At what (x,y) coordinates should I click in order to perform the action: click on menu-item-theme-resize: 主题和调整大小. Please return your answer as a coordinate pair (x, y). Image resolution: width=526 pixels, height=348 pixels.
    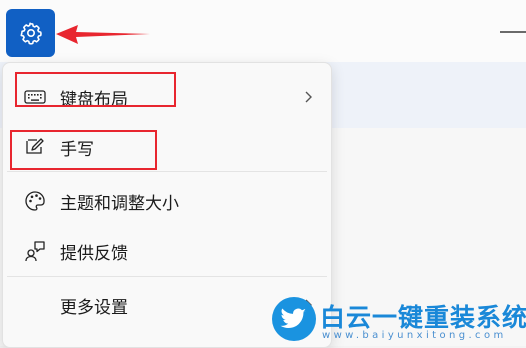
    Looking at the image, I should click on (167, 201).